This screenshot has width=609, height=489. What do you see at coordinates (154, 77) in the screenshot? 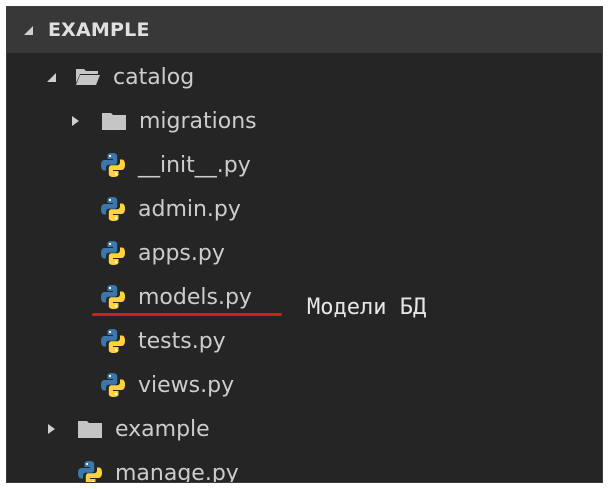
I see `tree-item-label: catalog` at bounding box center [154, 77].